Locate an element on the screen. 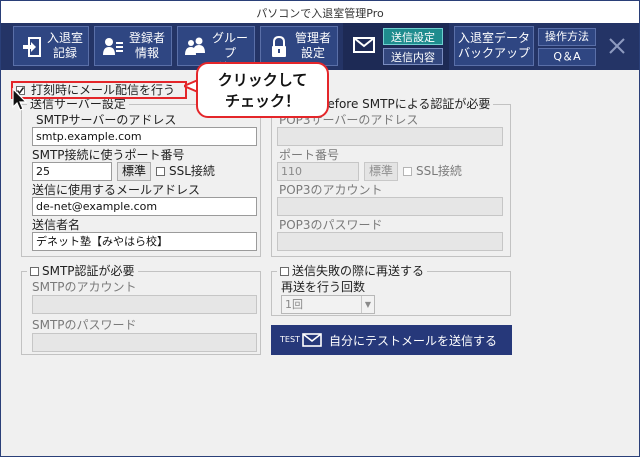 The image size is (640, 457). pop3-ssl-label: SSL接続 is located at coordinates (439, 171).